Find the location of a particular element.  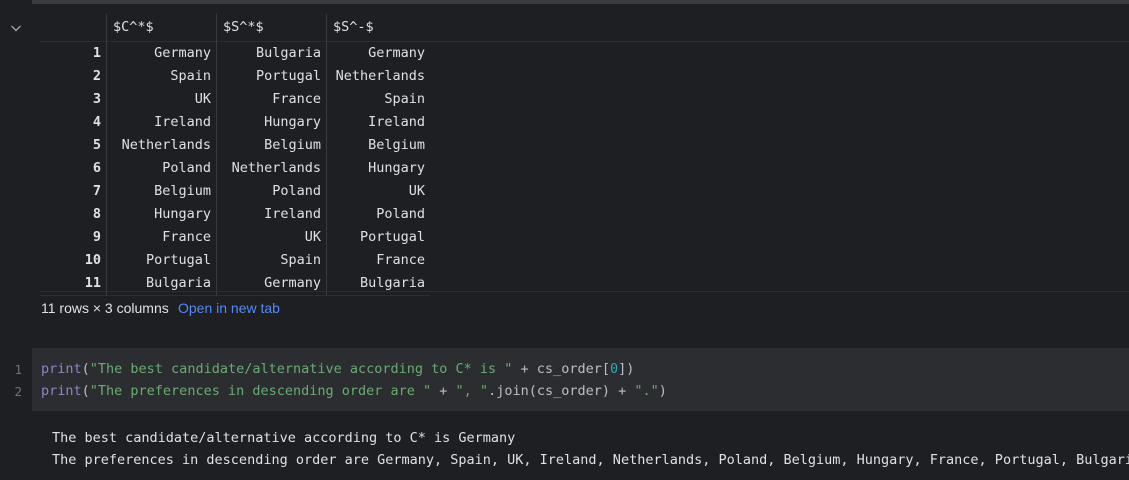

row-index: 5 is located at coordinates (96, 145).